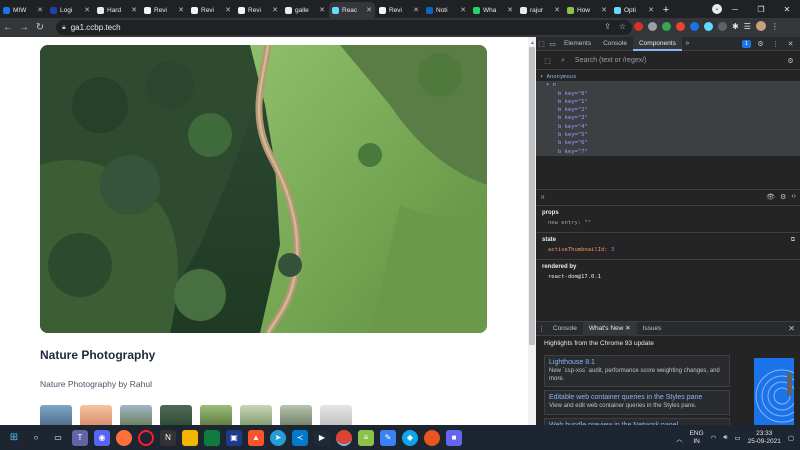  I want to click on state-value: 3, so click(612, 250).